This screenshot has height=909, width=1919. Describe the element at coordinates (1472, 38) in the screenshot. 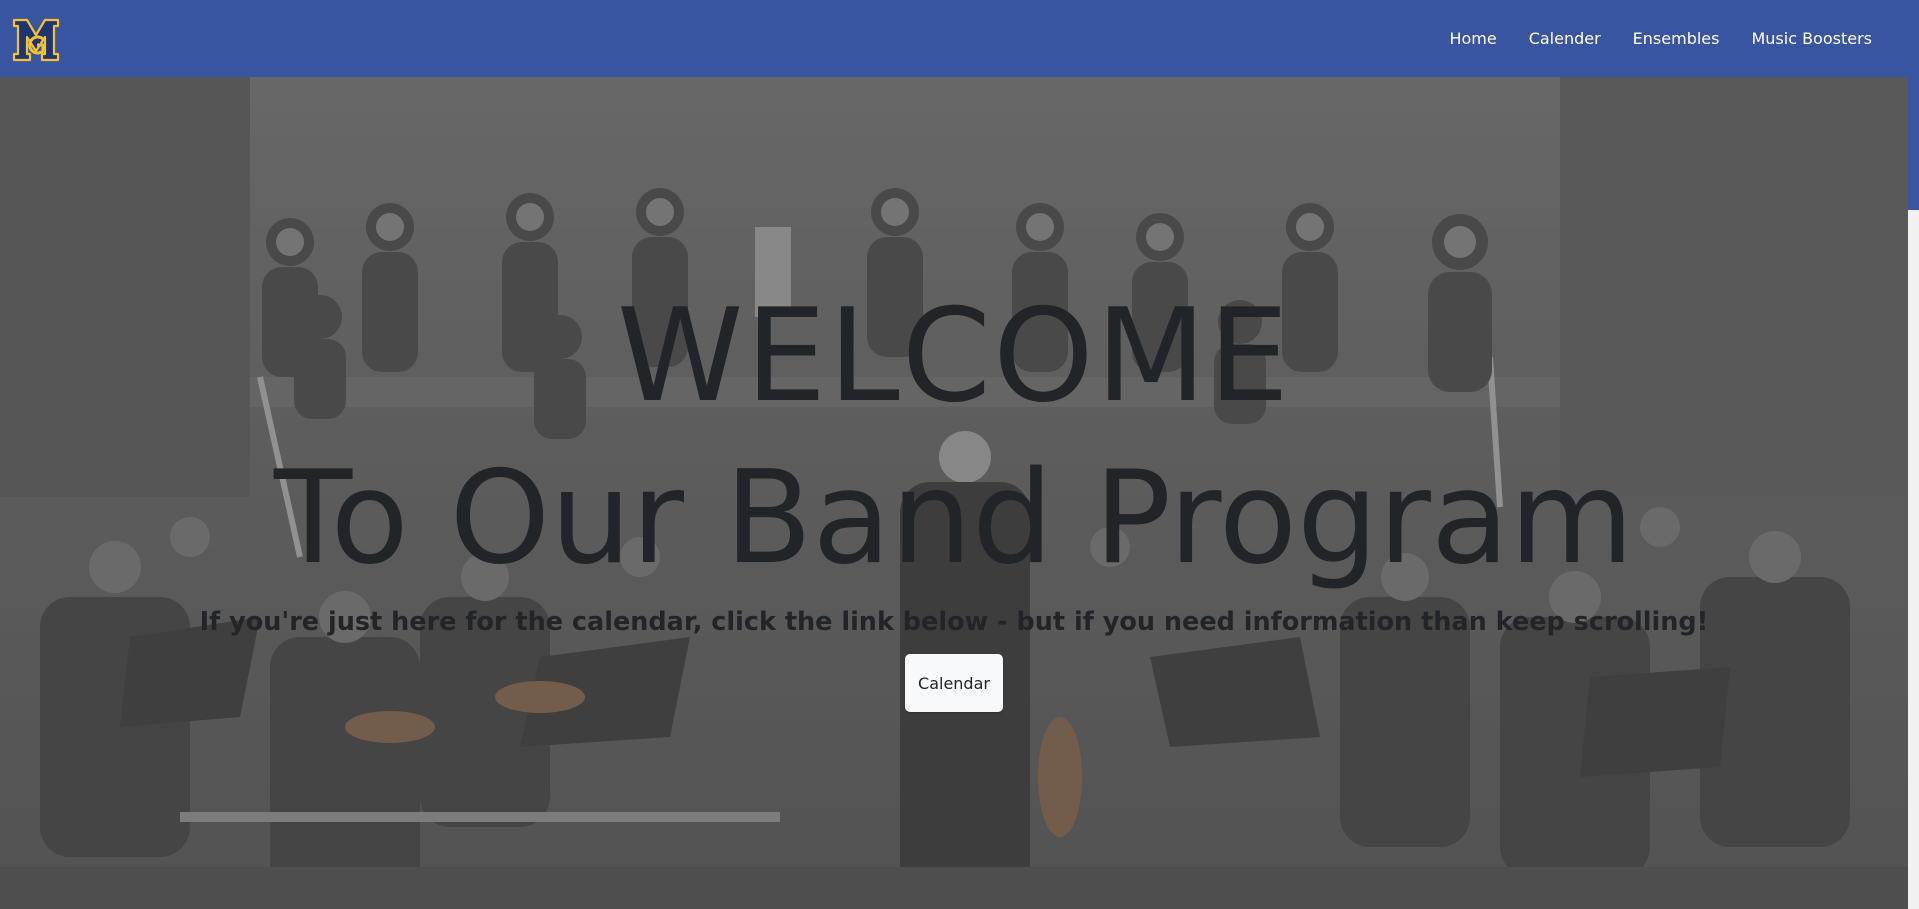

I see `nav-home-link: Home` at that location.